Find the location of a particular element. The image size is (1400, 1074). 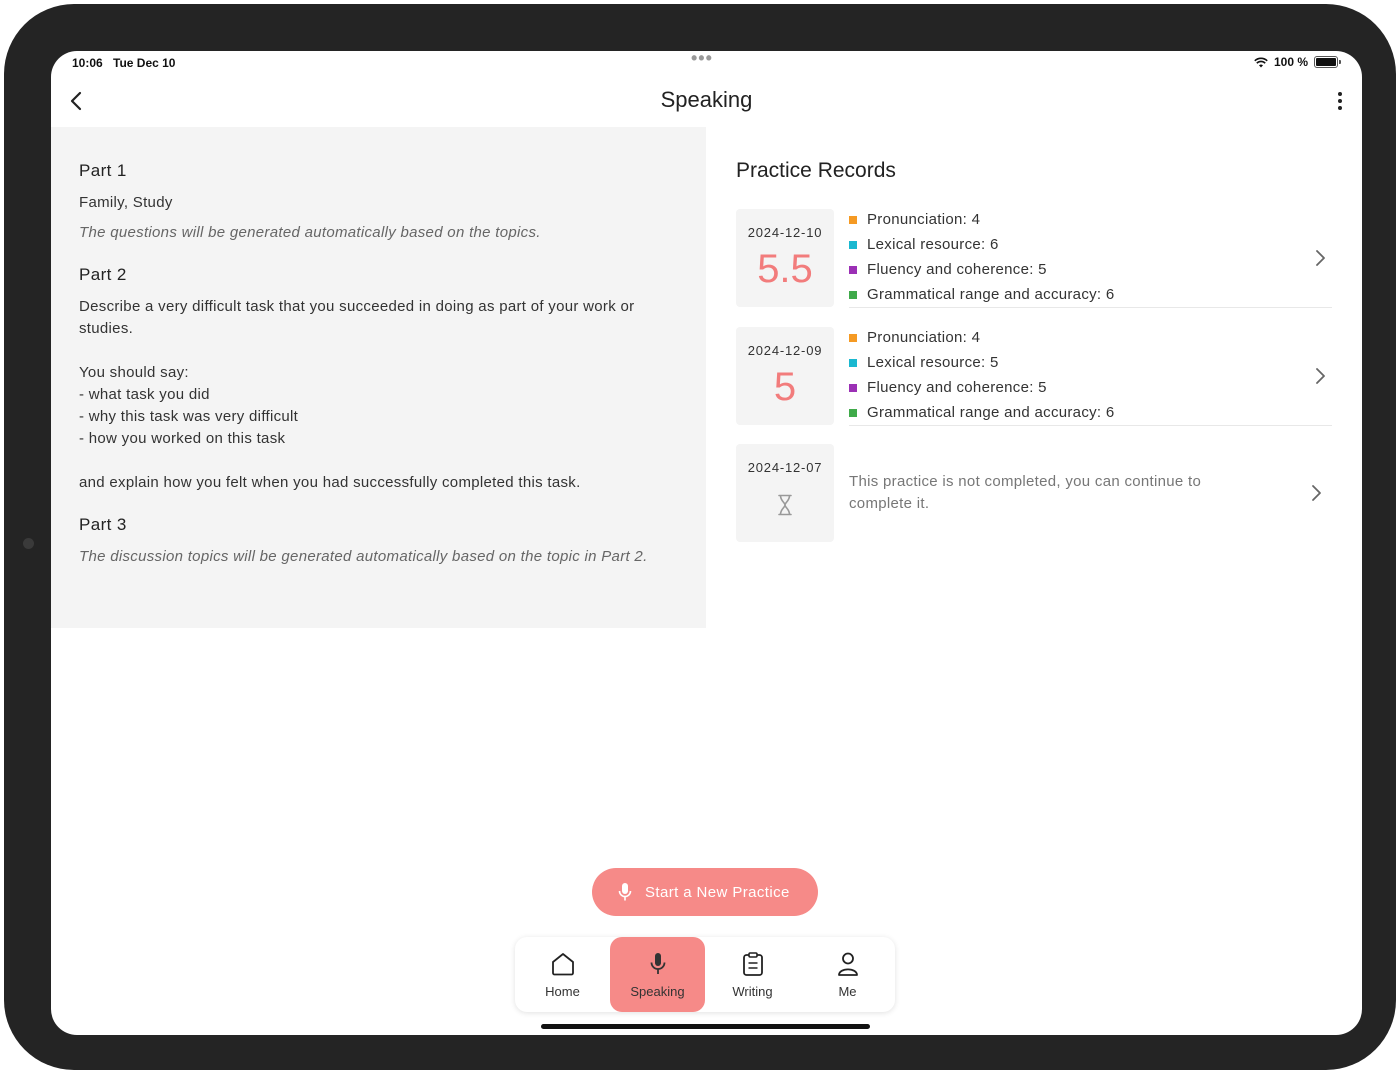

tab-home: Home is located at coordinates (562, 974).